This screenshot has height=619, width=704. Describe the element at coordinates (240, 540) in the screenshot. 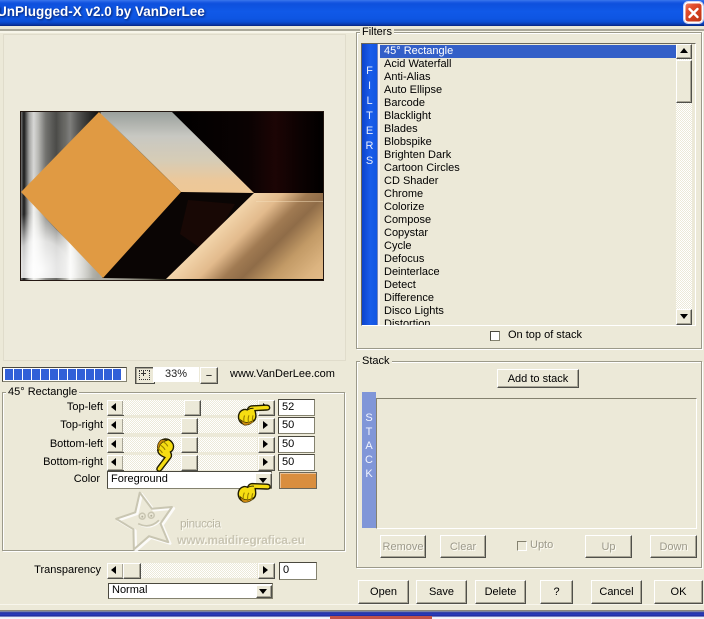

I see `svg-text: www.maidiregrafica.eu` at that location.